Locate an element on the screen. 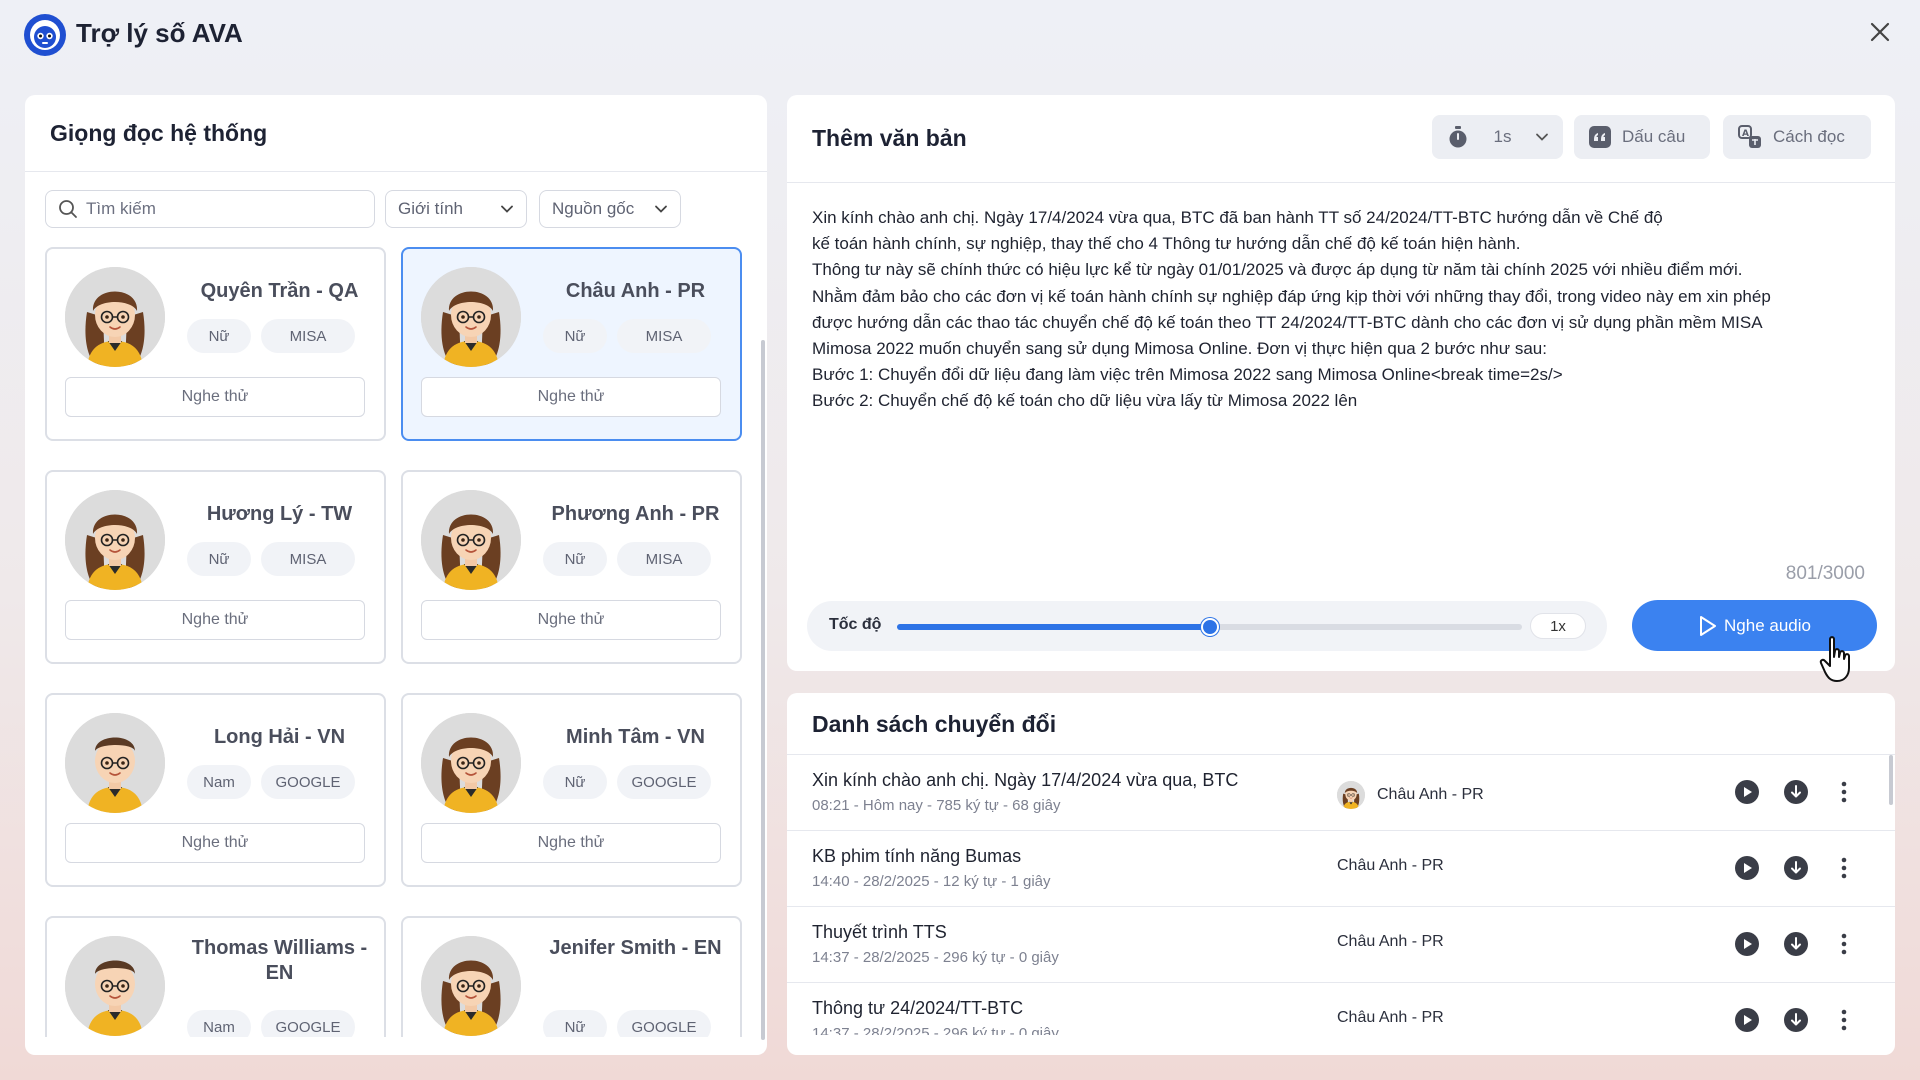 The width and height of the screenshot is (1920, 1080). conversion-meta: 14:40 - 28/2/2025 - 12 ký tự - 1 giây is located at coordinates (931, 881).